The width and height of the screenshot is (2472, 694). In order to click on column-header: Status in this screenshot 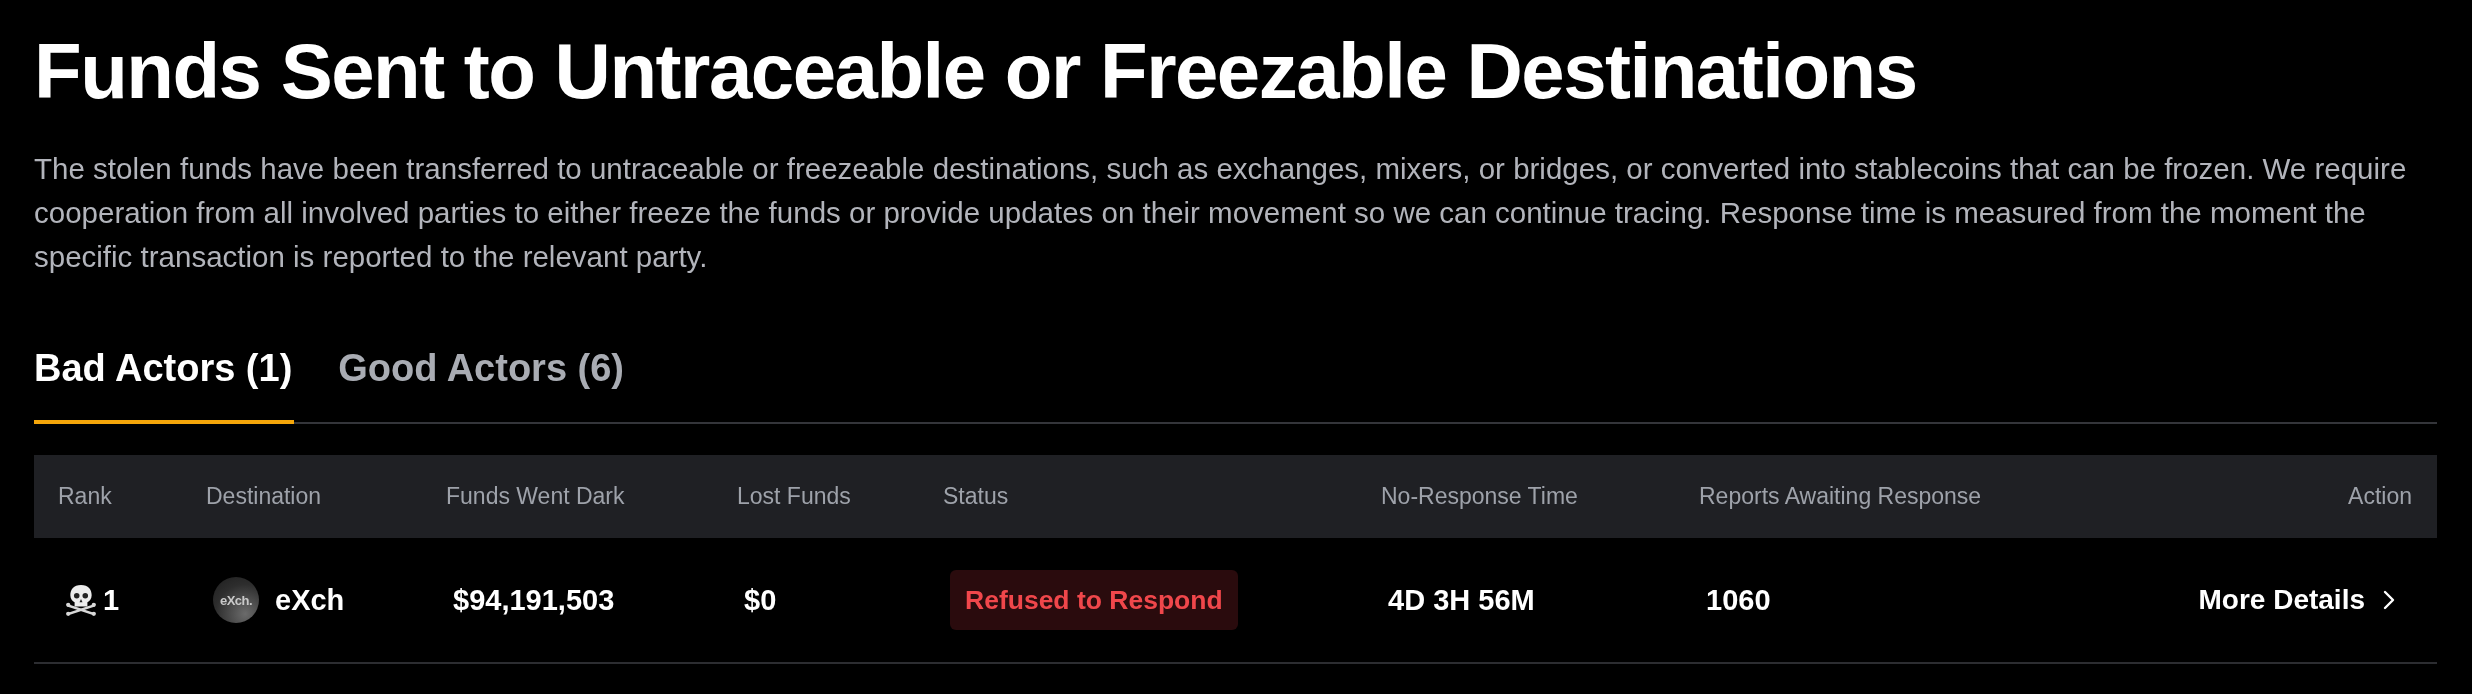, I will do `click(976, 496)`.